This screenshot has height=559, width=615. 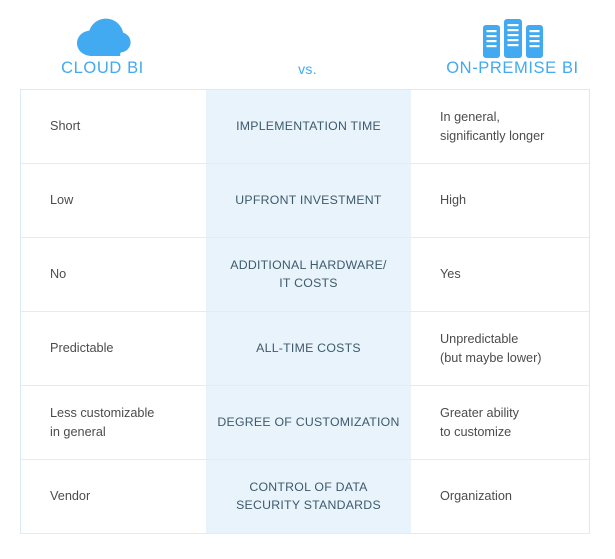 I want to click on cell-cloud-value: No, so click(x=113, y=274).